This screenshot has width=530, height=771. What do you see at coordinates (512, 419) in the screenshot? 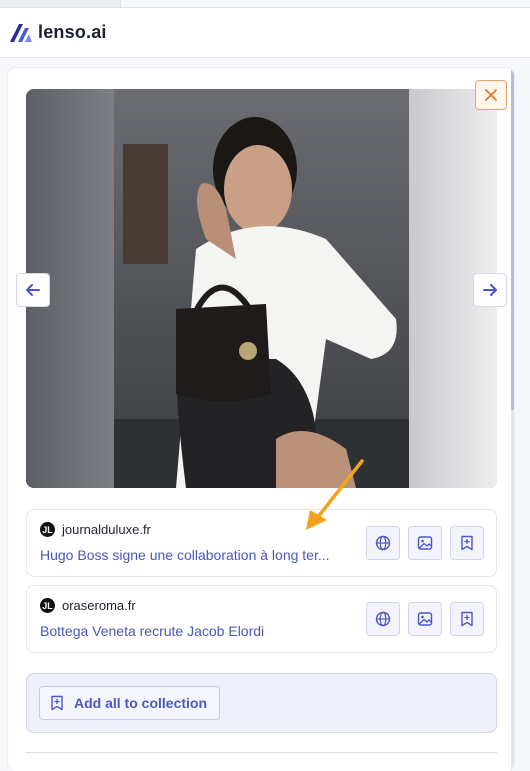
I see `panel-scrollbar` at bounding box center [512, 419].